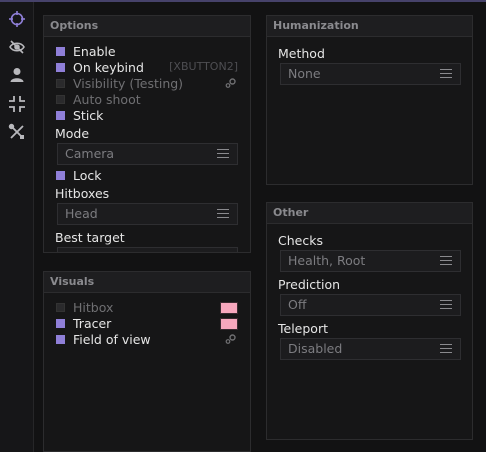 This screenshot has width=486, height=452. What do you see at coordinates (108, 67) in the screenshot?
I see `checkbox-label: On keybind` at bounding box center [108, 67].